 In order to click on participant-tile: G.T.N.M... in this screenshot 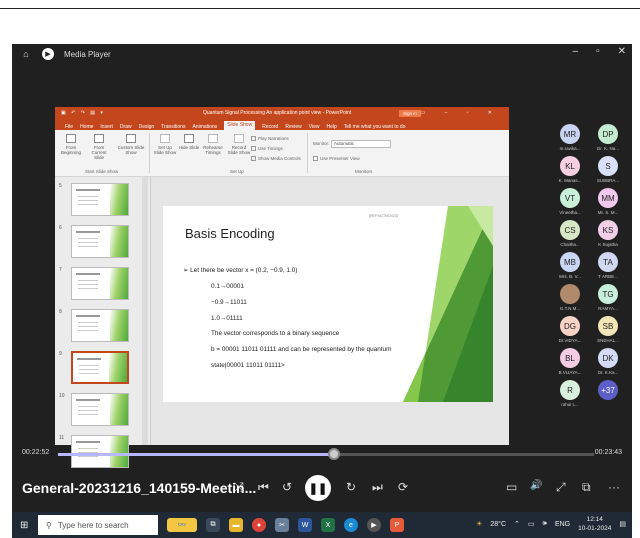, I will do `click(570, 297)`.